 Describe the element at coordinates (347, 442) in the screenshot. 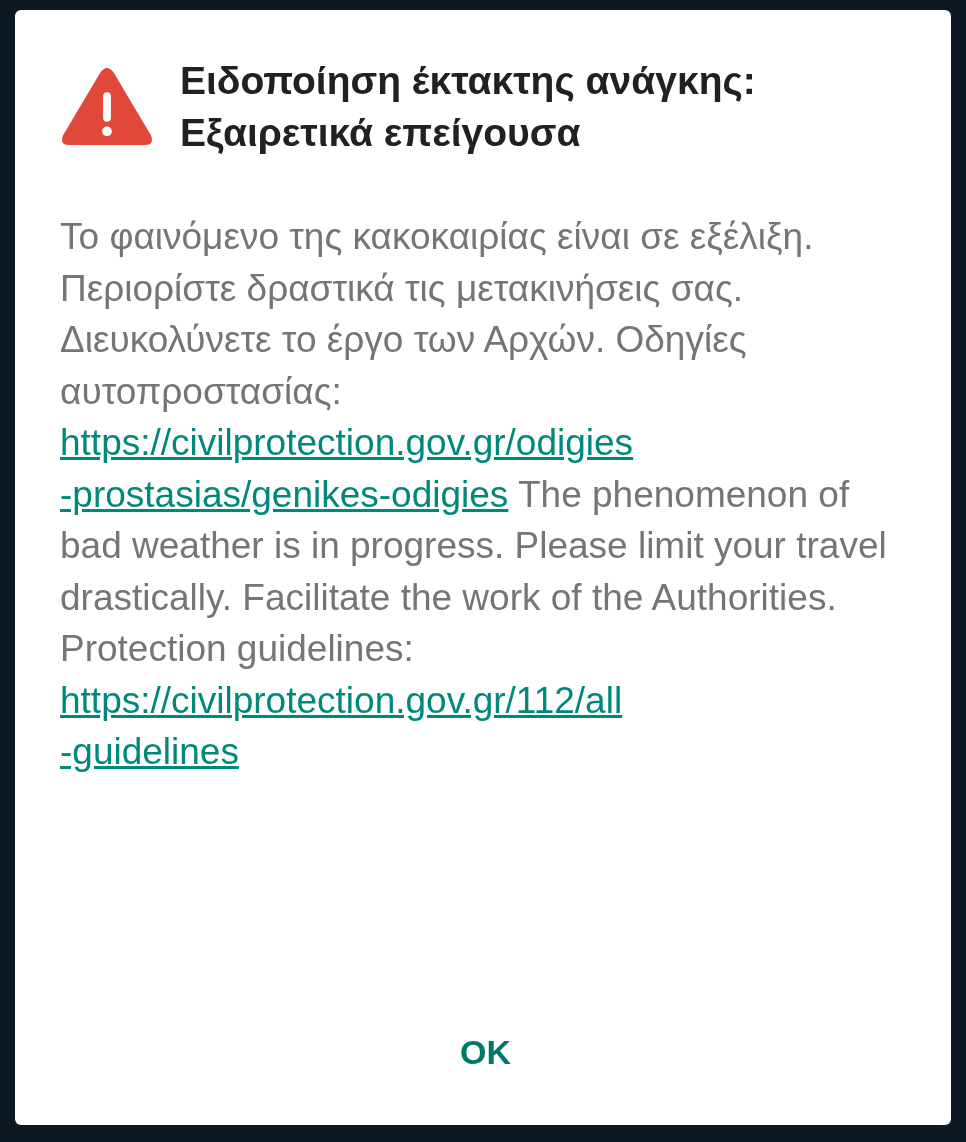

I see `link: https://civilprotection.gov.gr/odigies` at that location.